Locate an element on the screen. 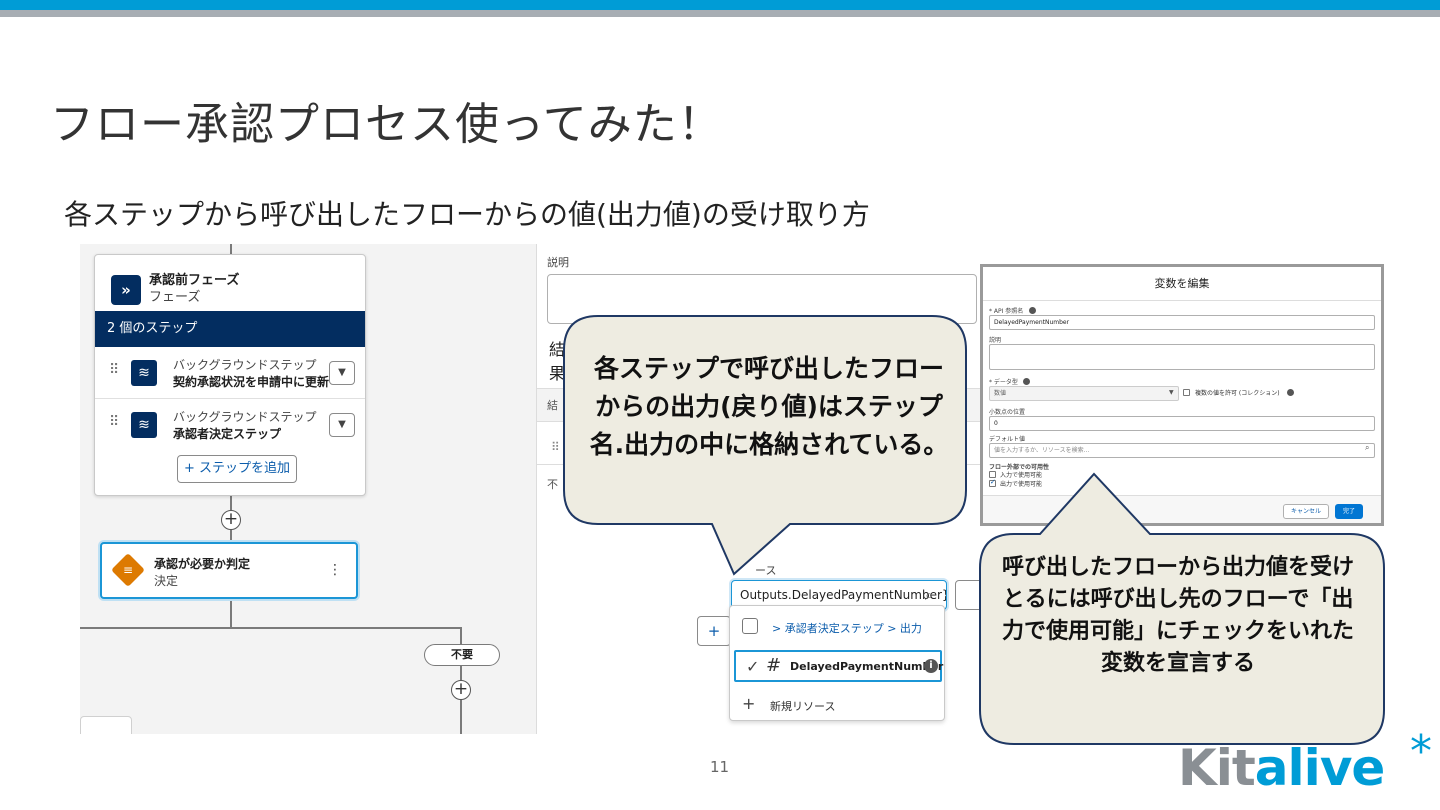 This screenshot has height=810, width=1440. result-label: 果 is located at coordinates (557, 373).